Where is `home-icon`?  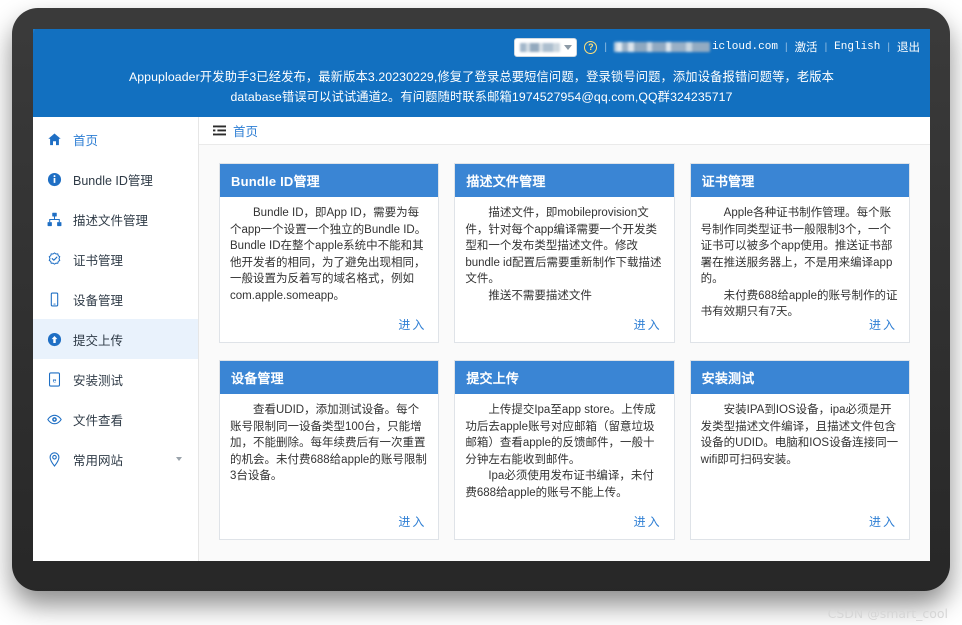
home-icon is located at coordinates (54, 139).